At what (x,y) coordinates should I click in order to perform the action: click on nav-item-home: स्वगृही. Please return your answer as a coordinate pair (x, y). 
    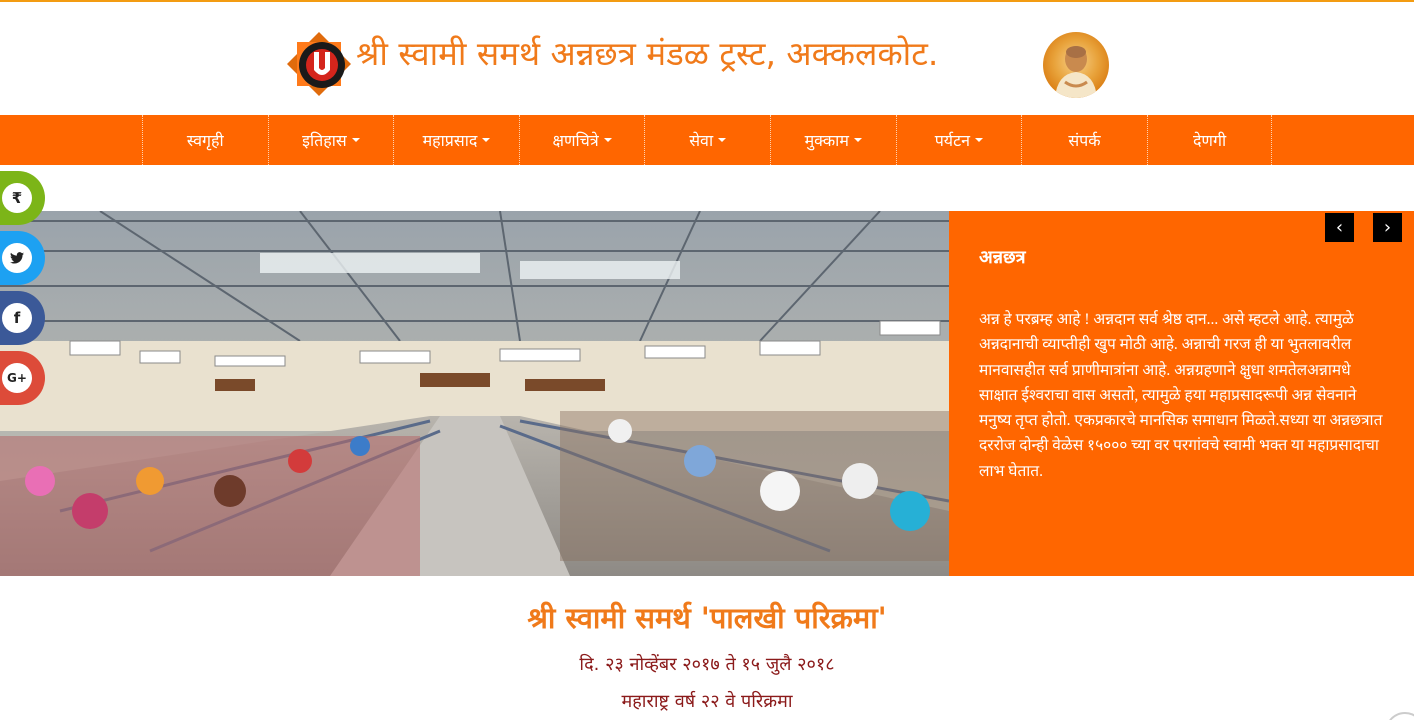
    Looking at the image, I should click on (205, 140).